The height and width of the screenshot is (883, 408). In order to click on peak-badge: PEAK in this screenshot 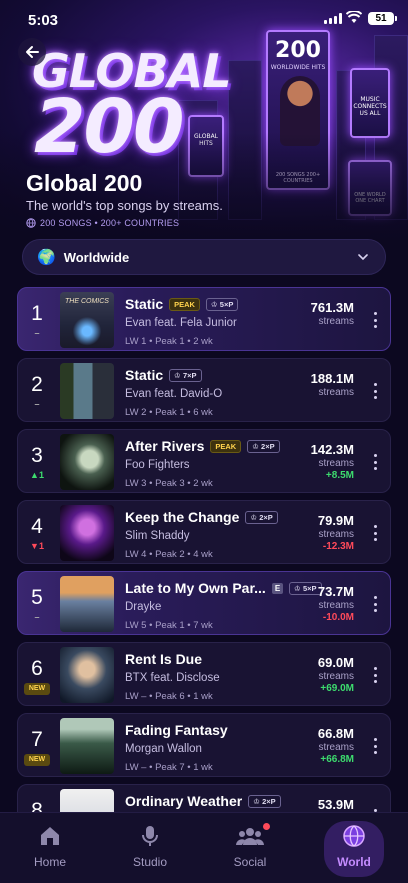, I will do `click(184, 304)`.